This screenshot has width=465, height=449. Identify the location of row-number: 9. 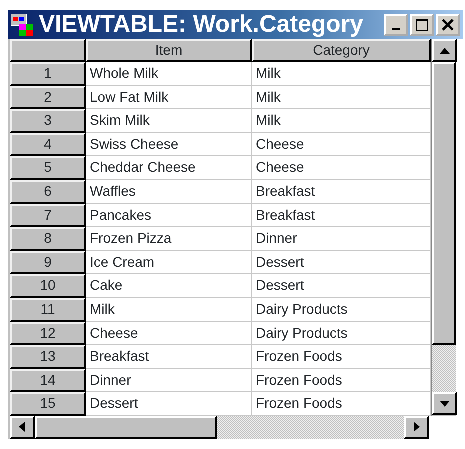
(48, 262).